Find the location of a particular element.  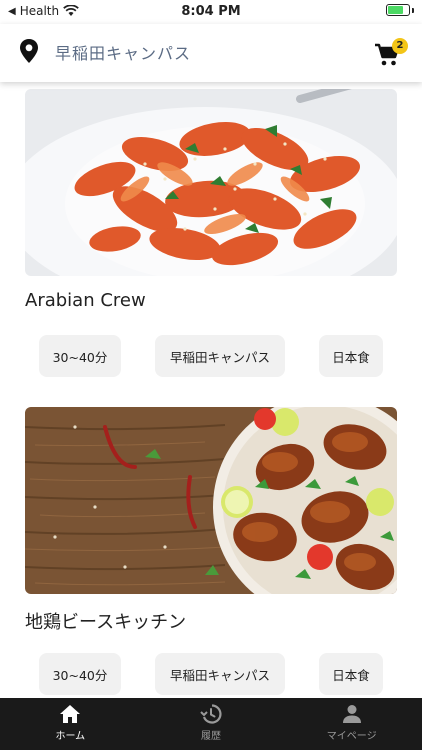

tab-home-label: ホーム is located at coordinates (70, 736).